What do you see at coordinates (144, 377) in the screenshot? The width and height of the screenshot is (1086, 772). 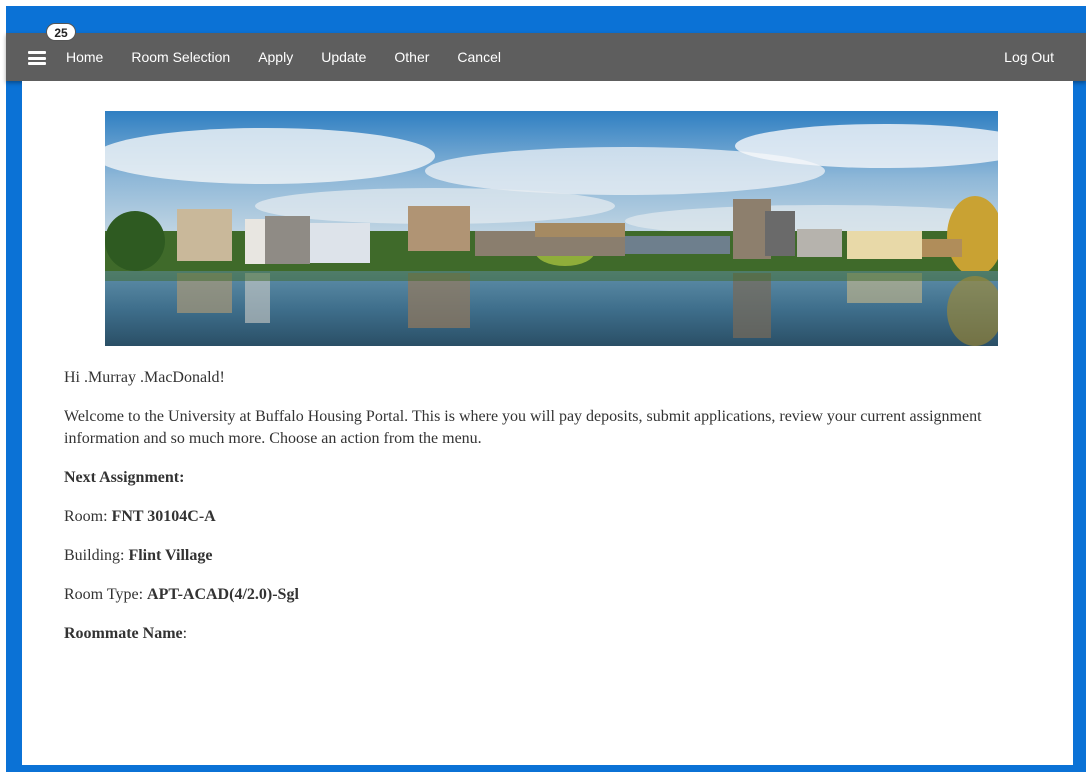 I see `greeting-text: Hi .Murray .MacDonald!` at bounding box center [144, 377].